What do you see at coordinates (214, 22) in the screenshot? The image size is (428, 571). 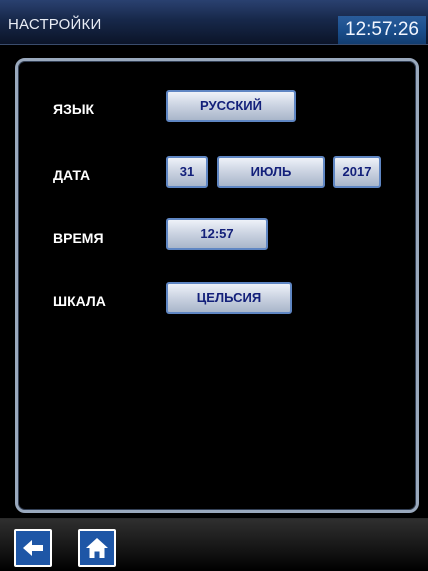 I see `title-bar: НАСТРОЙКИ 12:57:26` at bounding box center [214, 22].